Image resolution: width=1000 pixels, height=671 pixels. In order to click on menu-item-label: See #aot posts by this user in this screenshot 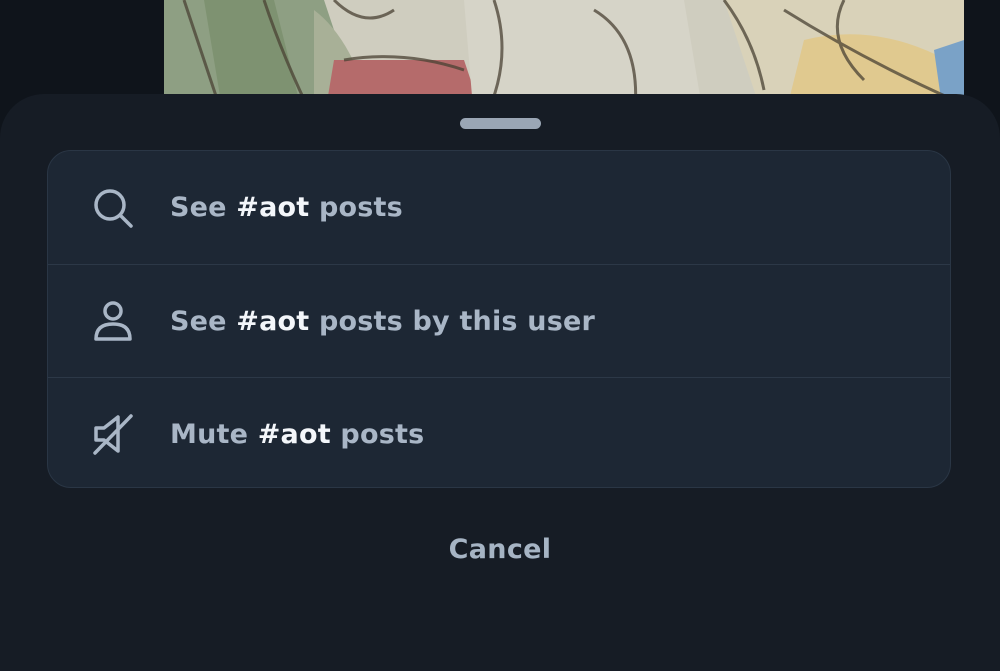, I will do `click(382, 321)`.